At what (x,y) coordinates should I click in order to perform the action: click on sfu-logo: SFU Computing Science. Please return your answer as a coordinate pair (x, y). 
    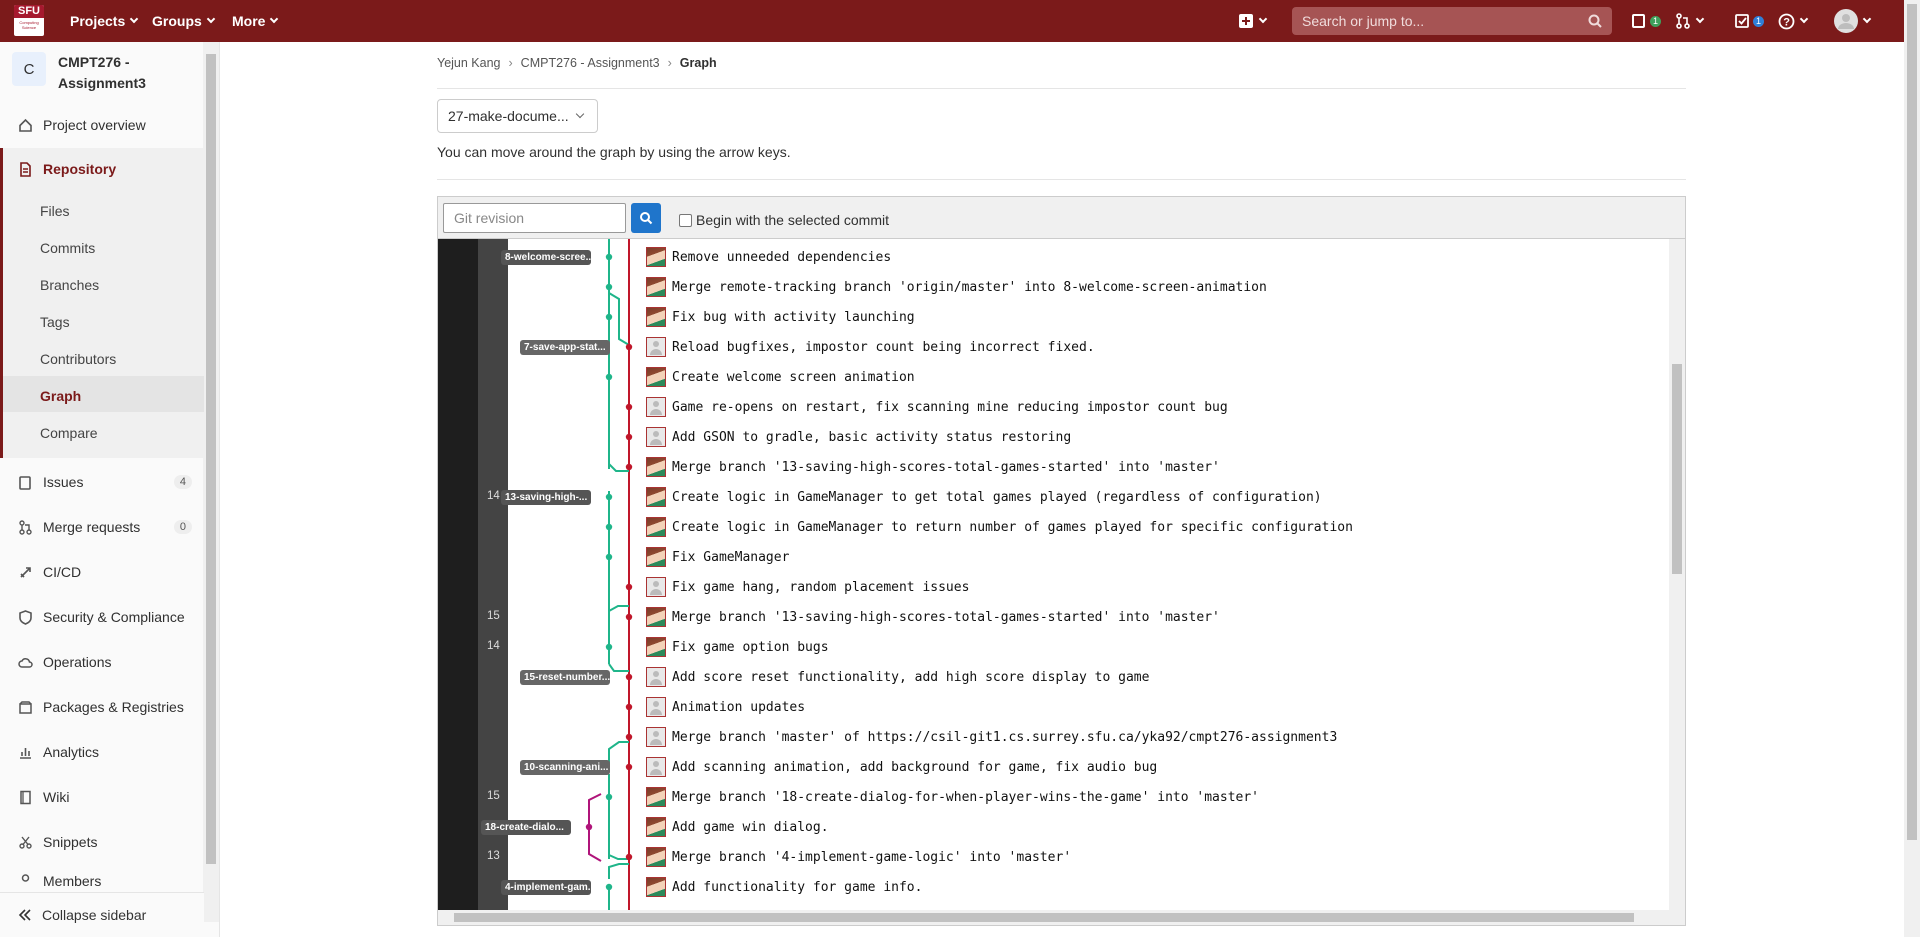
    Looking at the image, I should click on (29, 20).